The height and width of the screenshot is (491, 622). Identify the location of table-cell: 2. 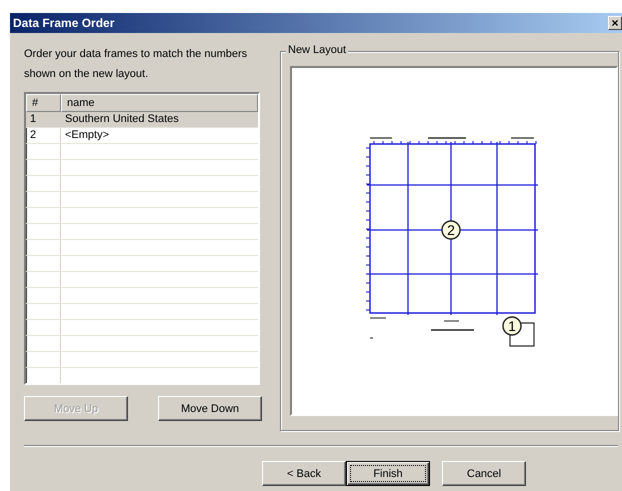
(43, 135).